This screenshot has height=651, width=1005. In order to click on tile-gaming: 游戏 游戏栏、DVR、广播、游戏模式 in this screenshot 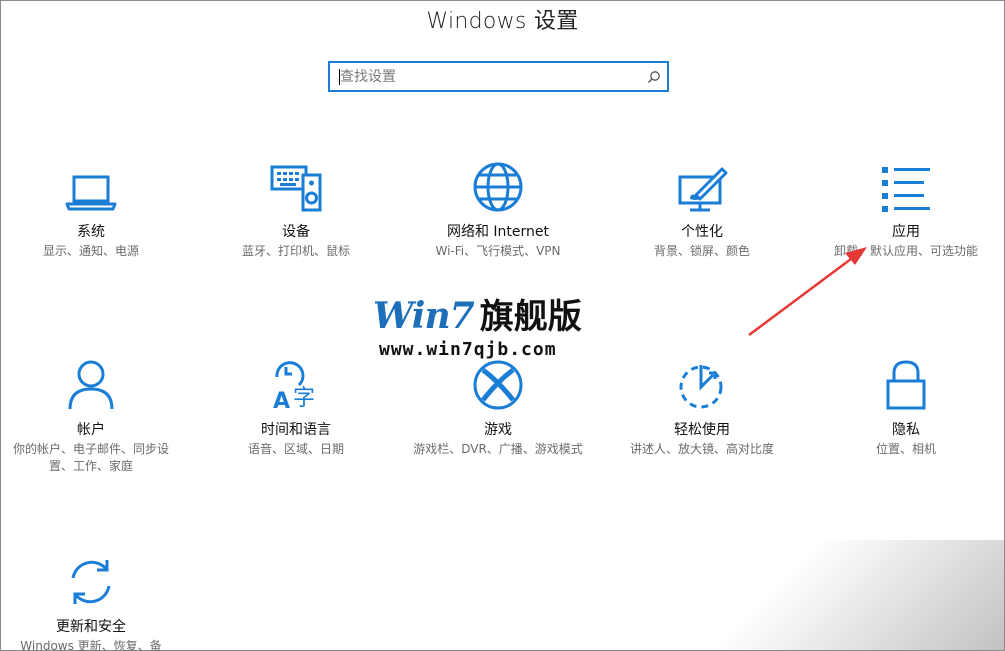, I will do `click(498, 408)`.